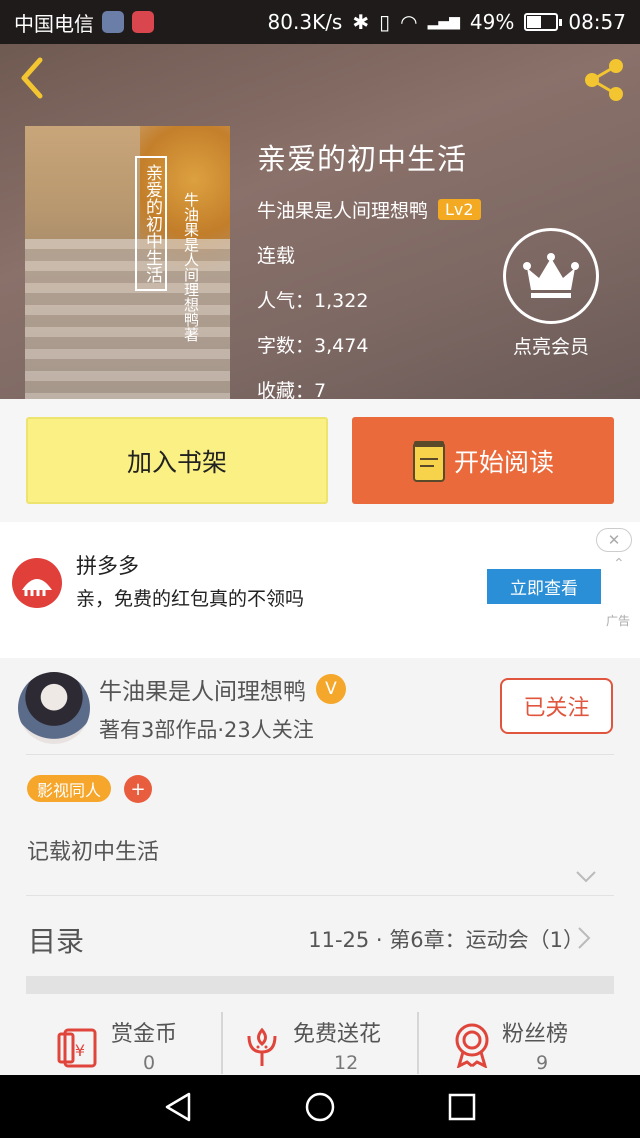 The width and height of the screenshot is (640, 1138). I want to click on member-button: 点亮会员, so click(551, 293).